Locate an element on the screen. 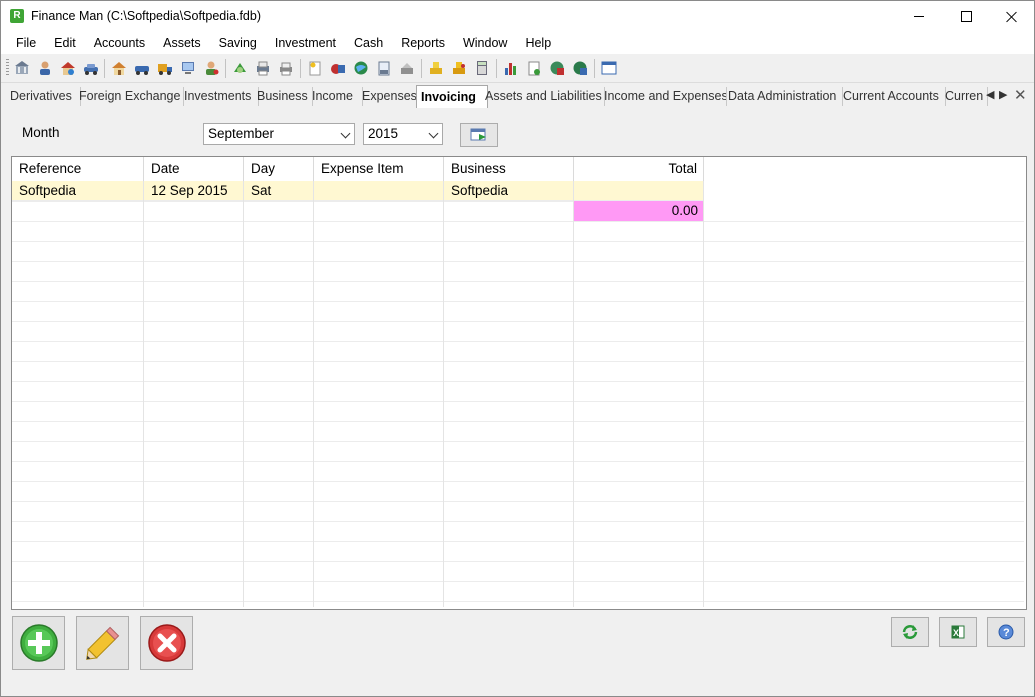 This screenshot has width=1035, height=697. bar-chart-icon is located at coordinates (511, 68).